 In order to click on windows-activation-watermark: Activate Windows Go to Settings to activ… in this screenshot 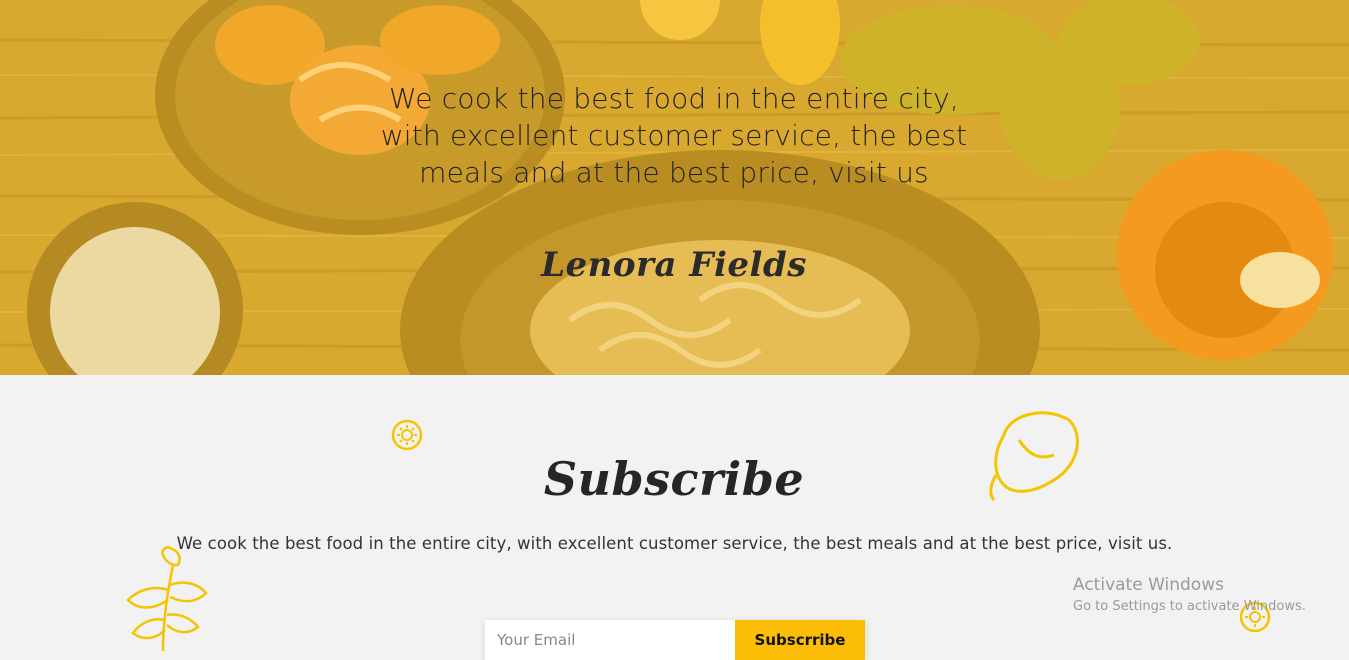, I will do `click(1189, 594)`.